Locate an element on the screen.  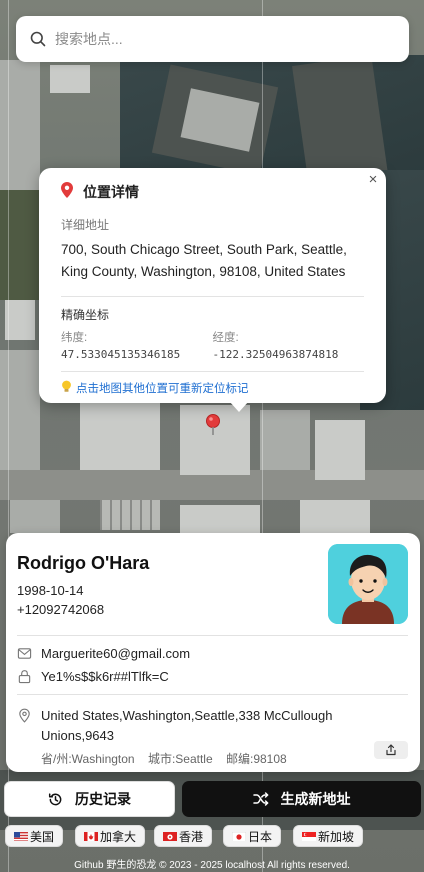
country-label: 新加坡 is located at coordinates (336, 836).